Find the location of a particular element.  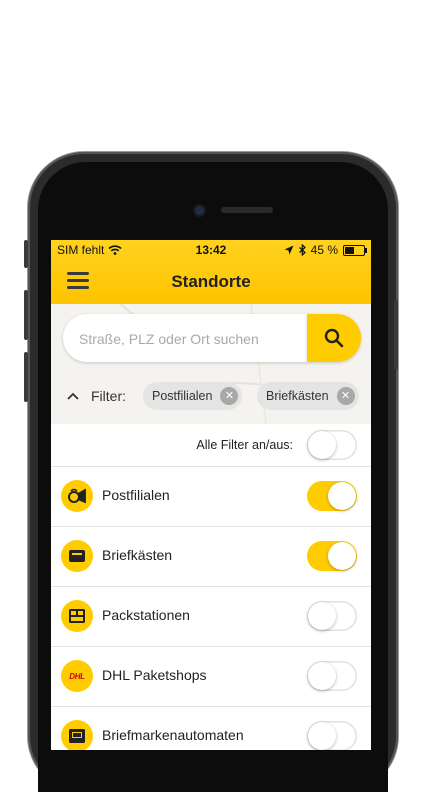

postfilialen-toggle is located at coordinates (332, 496).